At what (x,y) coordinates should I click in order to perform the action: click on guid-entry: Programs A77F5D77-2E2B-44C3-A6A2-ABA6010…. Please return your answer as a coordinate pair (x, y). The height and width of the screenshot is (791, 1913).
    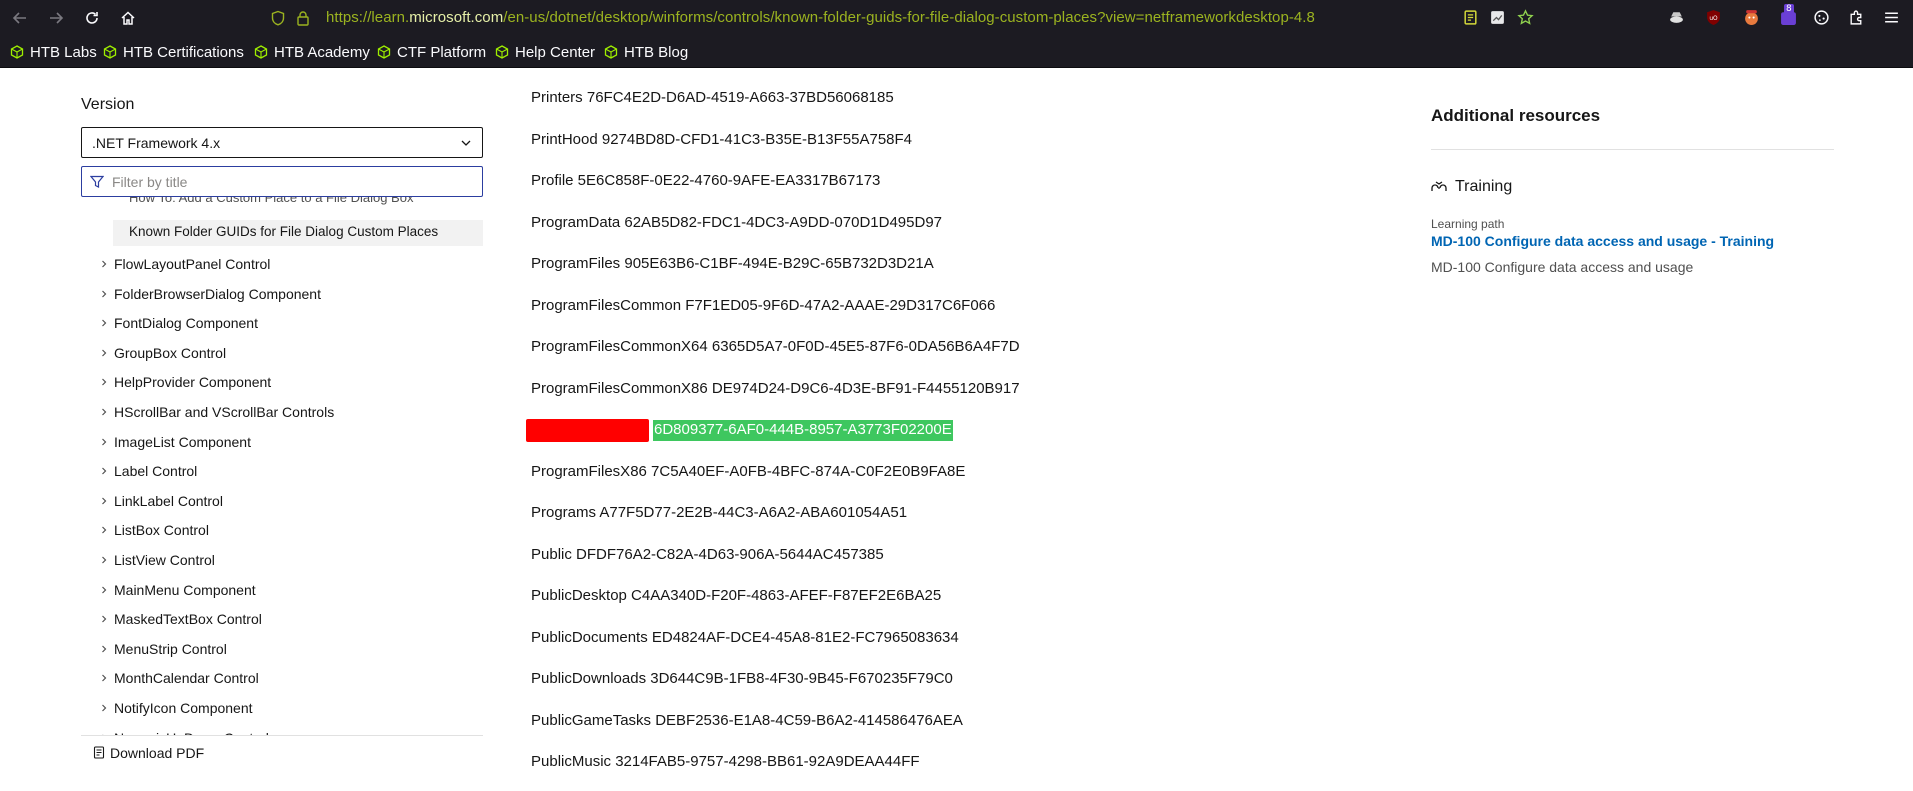
    Looking at the image, I should click on (719, 512).